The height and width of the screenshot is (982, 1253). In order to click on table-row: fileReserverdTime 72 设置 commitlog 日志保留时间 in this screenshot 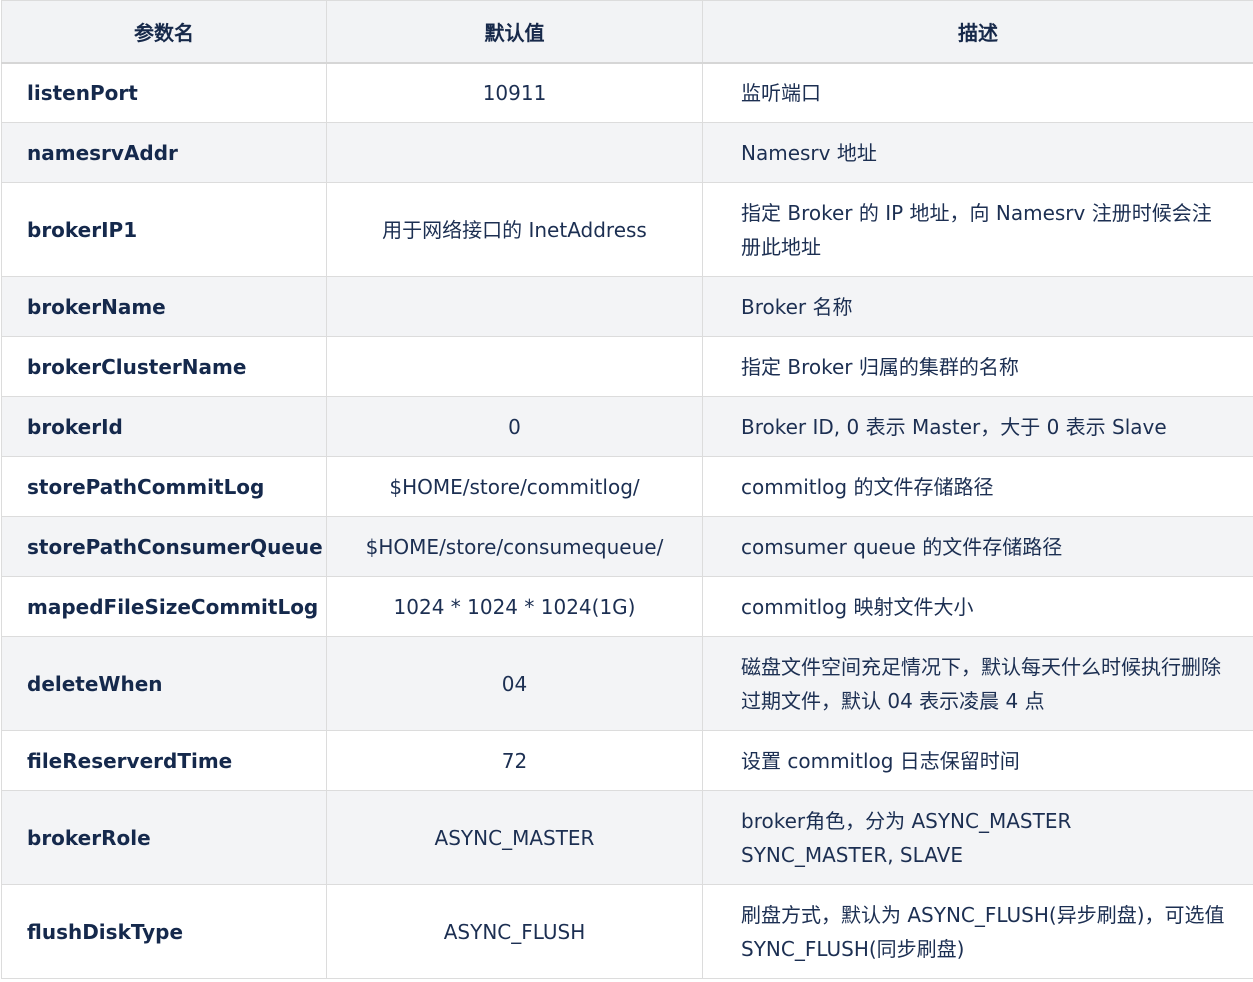, I will do `click(627, 760)`.